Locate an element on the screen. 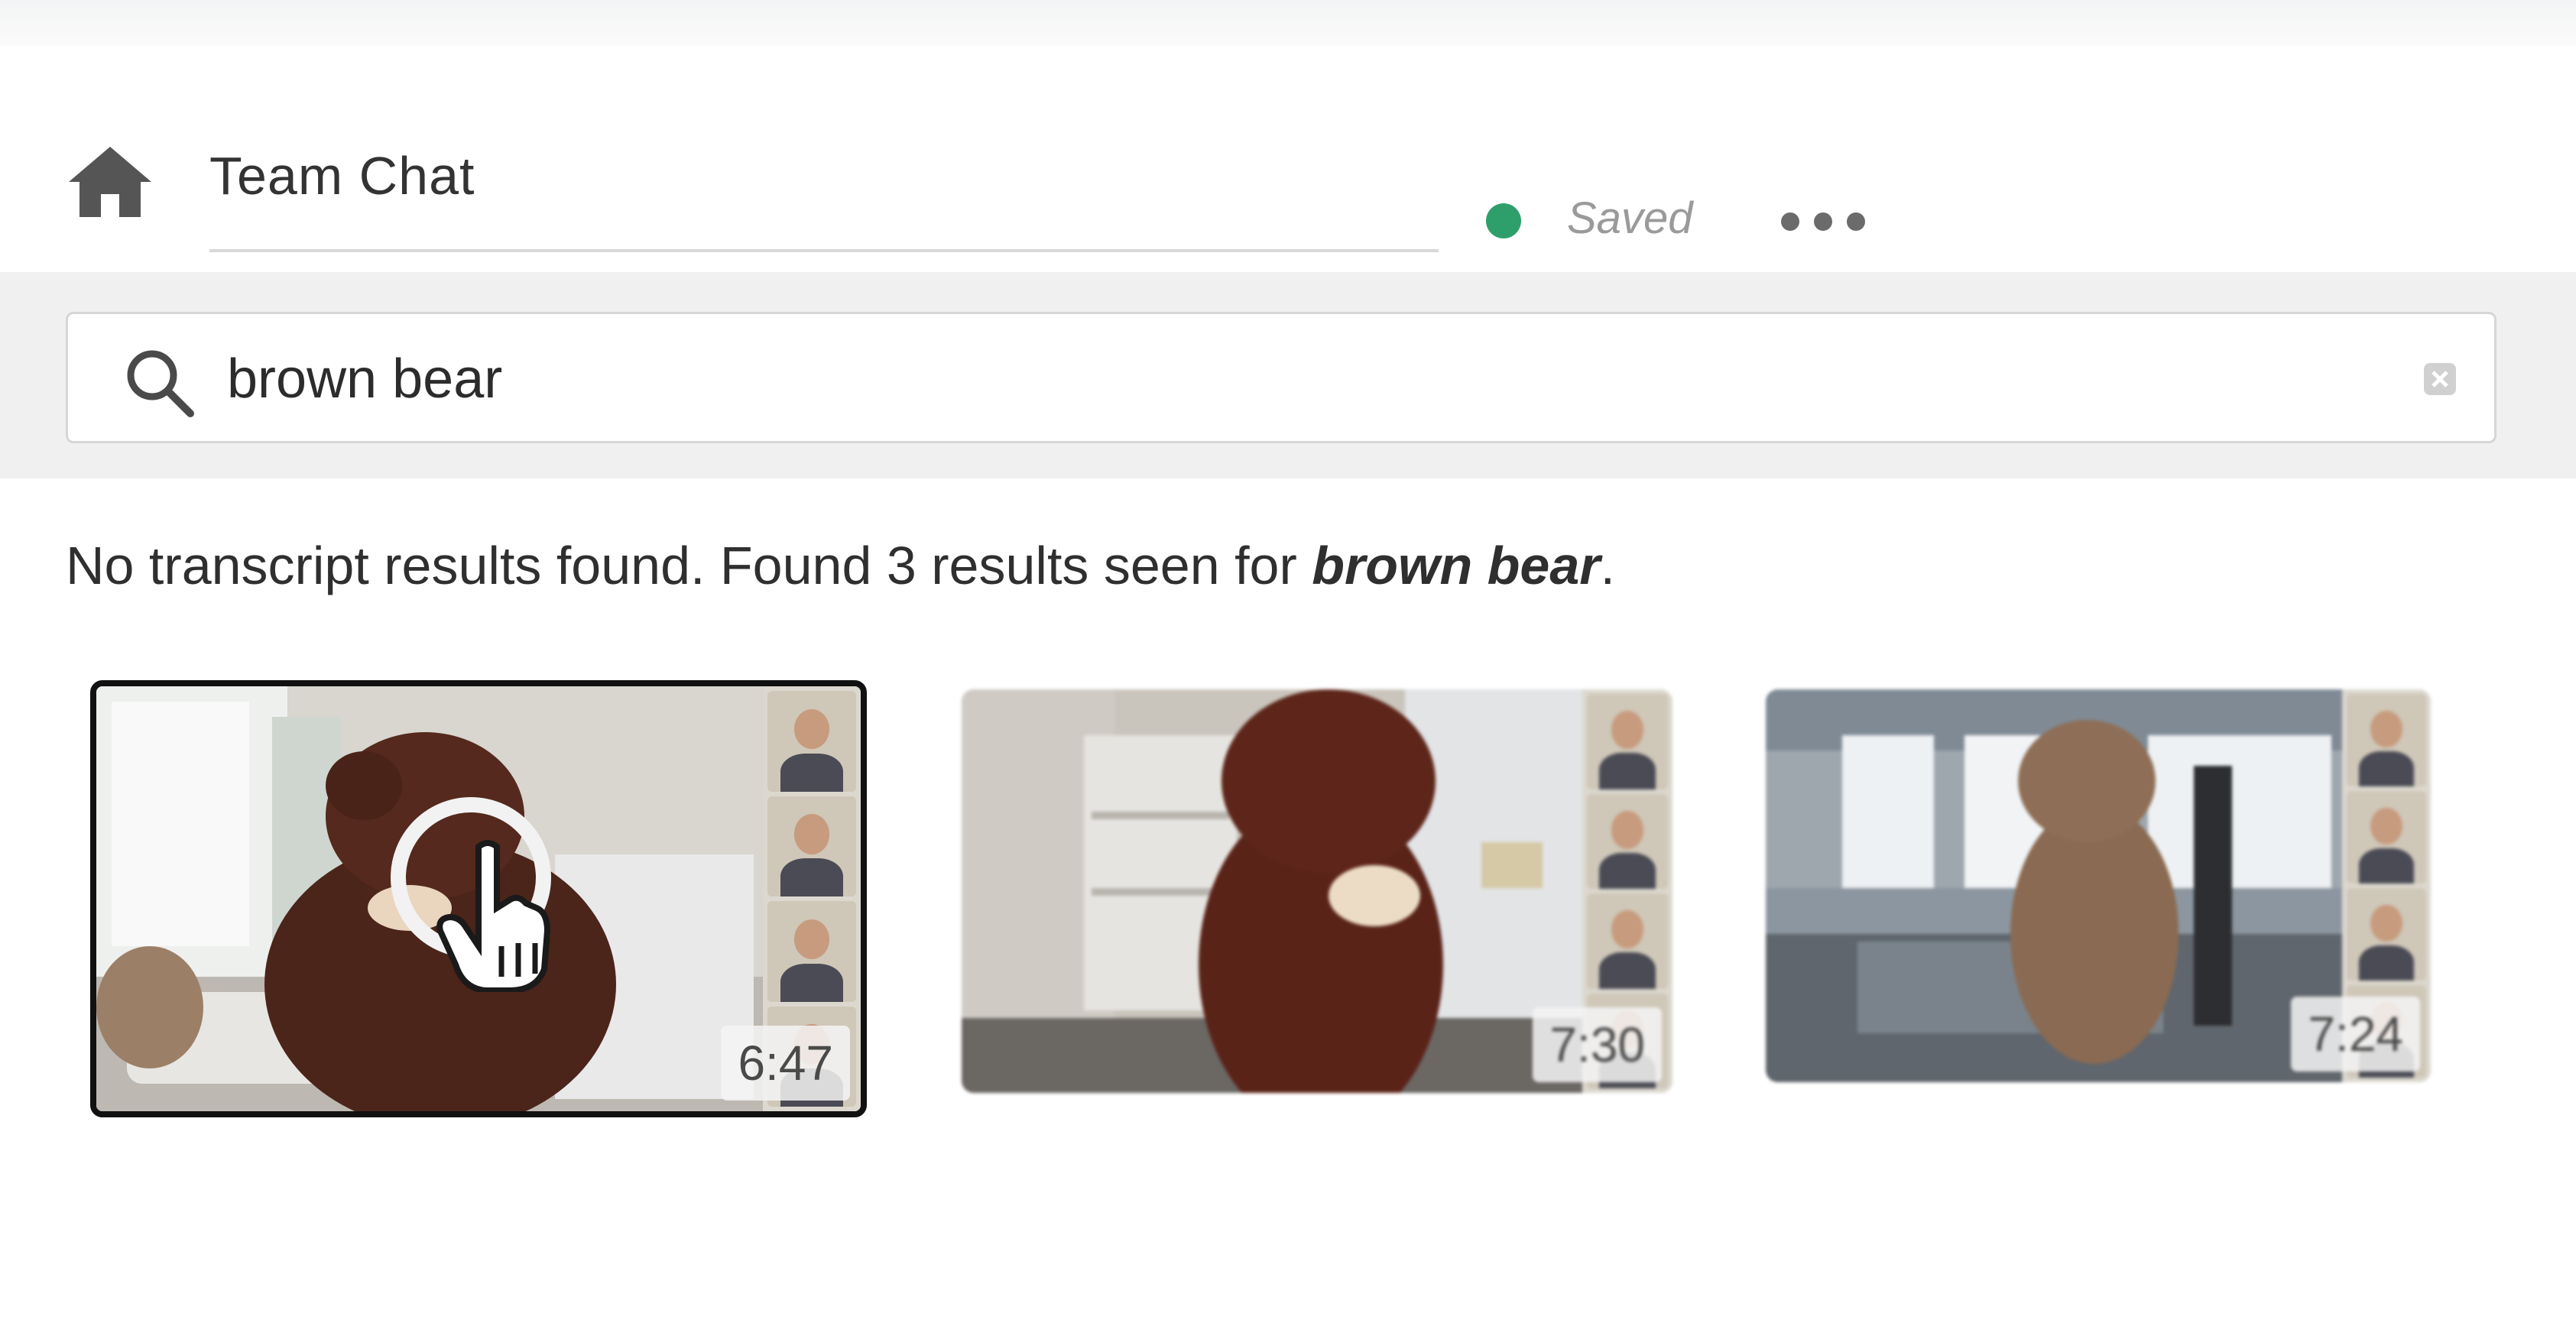 The image size is (2576, 1326). video-duration: 6:47 is located at coordinates (785, 1063).